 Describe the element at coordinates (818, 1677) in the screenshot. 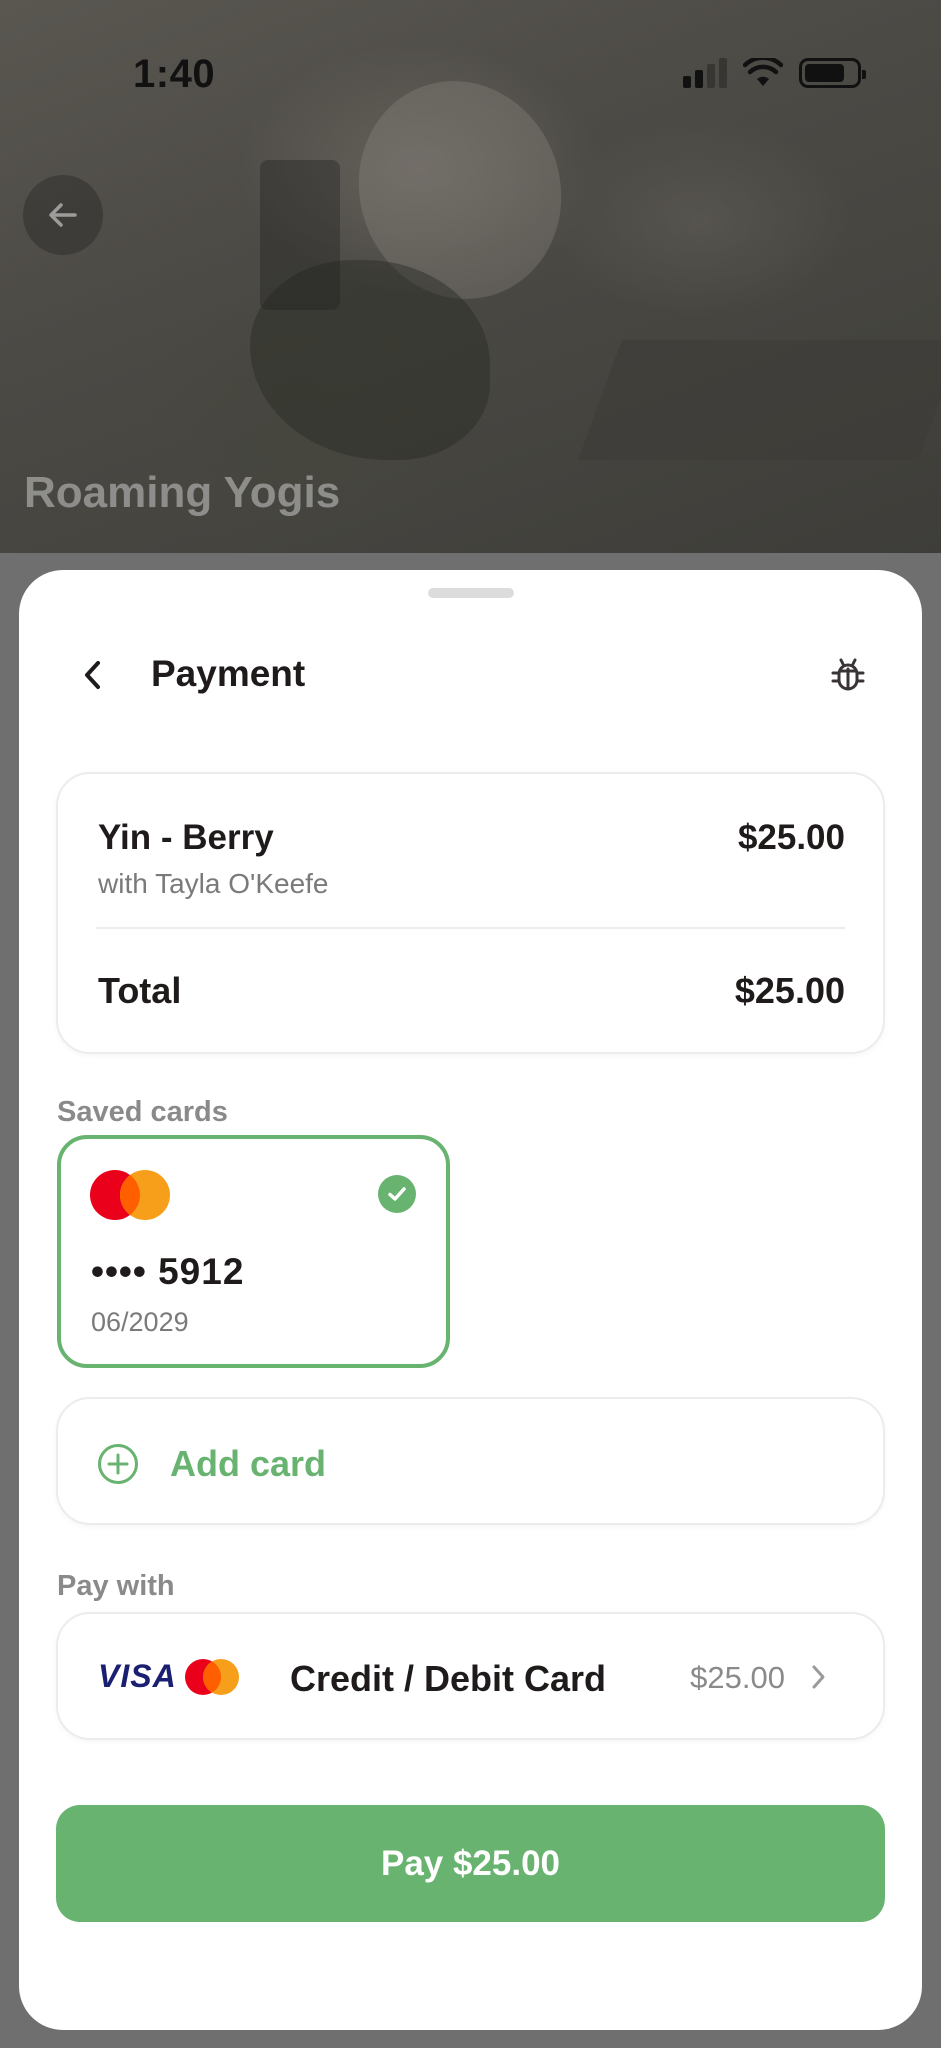

I see `chevron-right-icon` at that location.